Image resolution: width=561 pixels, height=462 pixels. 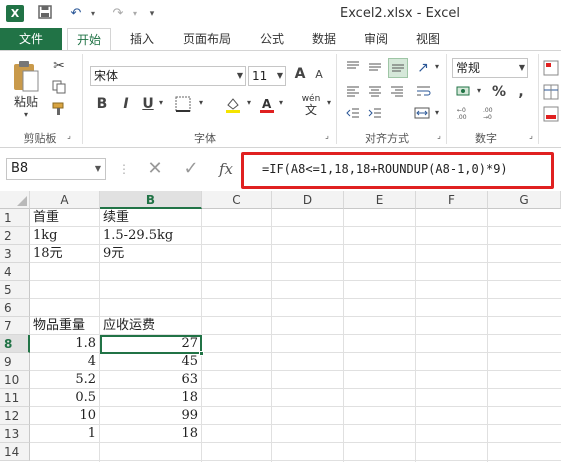 I want to click on format-as-table-icon, so click(x=551, y=93).